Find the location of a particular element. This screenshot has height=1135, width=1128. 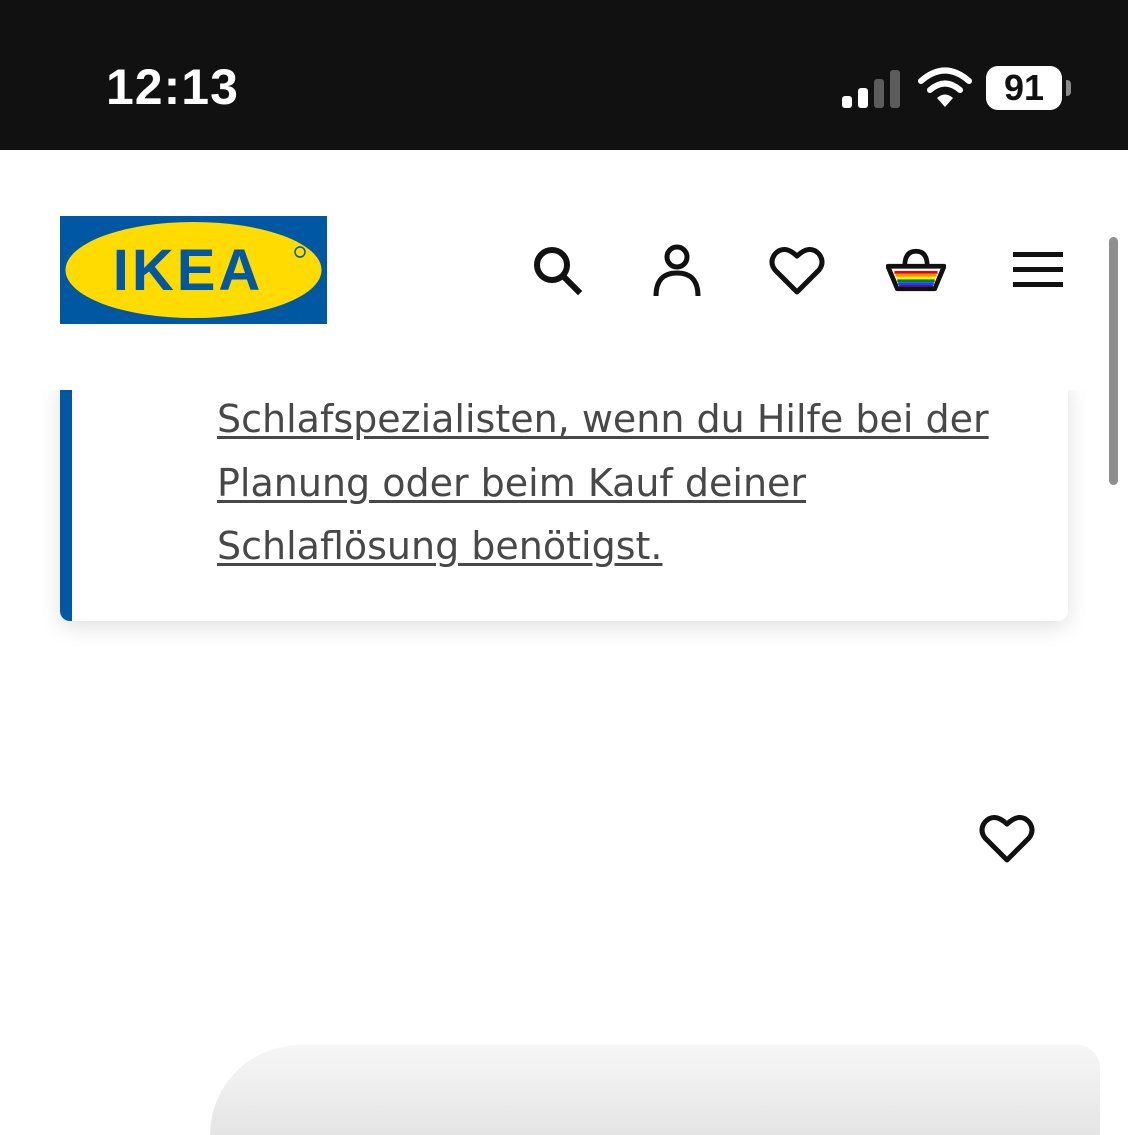

info-line: Schlaflösung benötigst. is located at coordinates (440, 546).